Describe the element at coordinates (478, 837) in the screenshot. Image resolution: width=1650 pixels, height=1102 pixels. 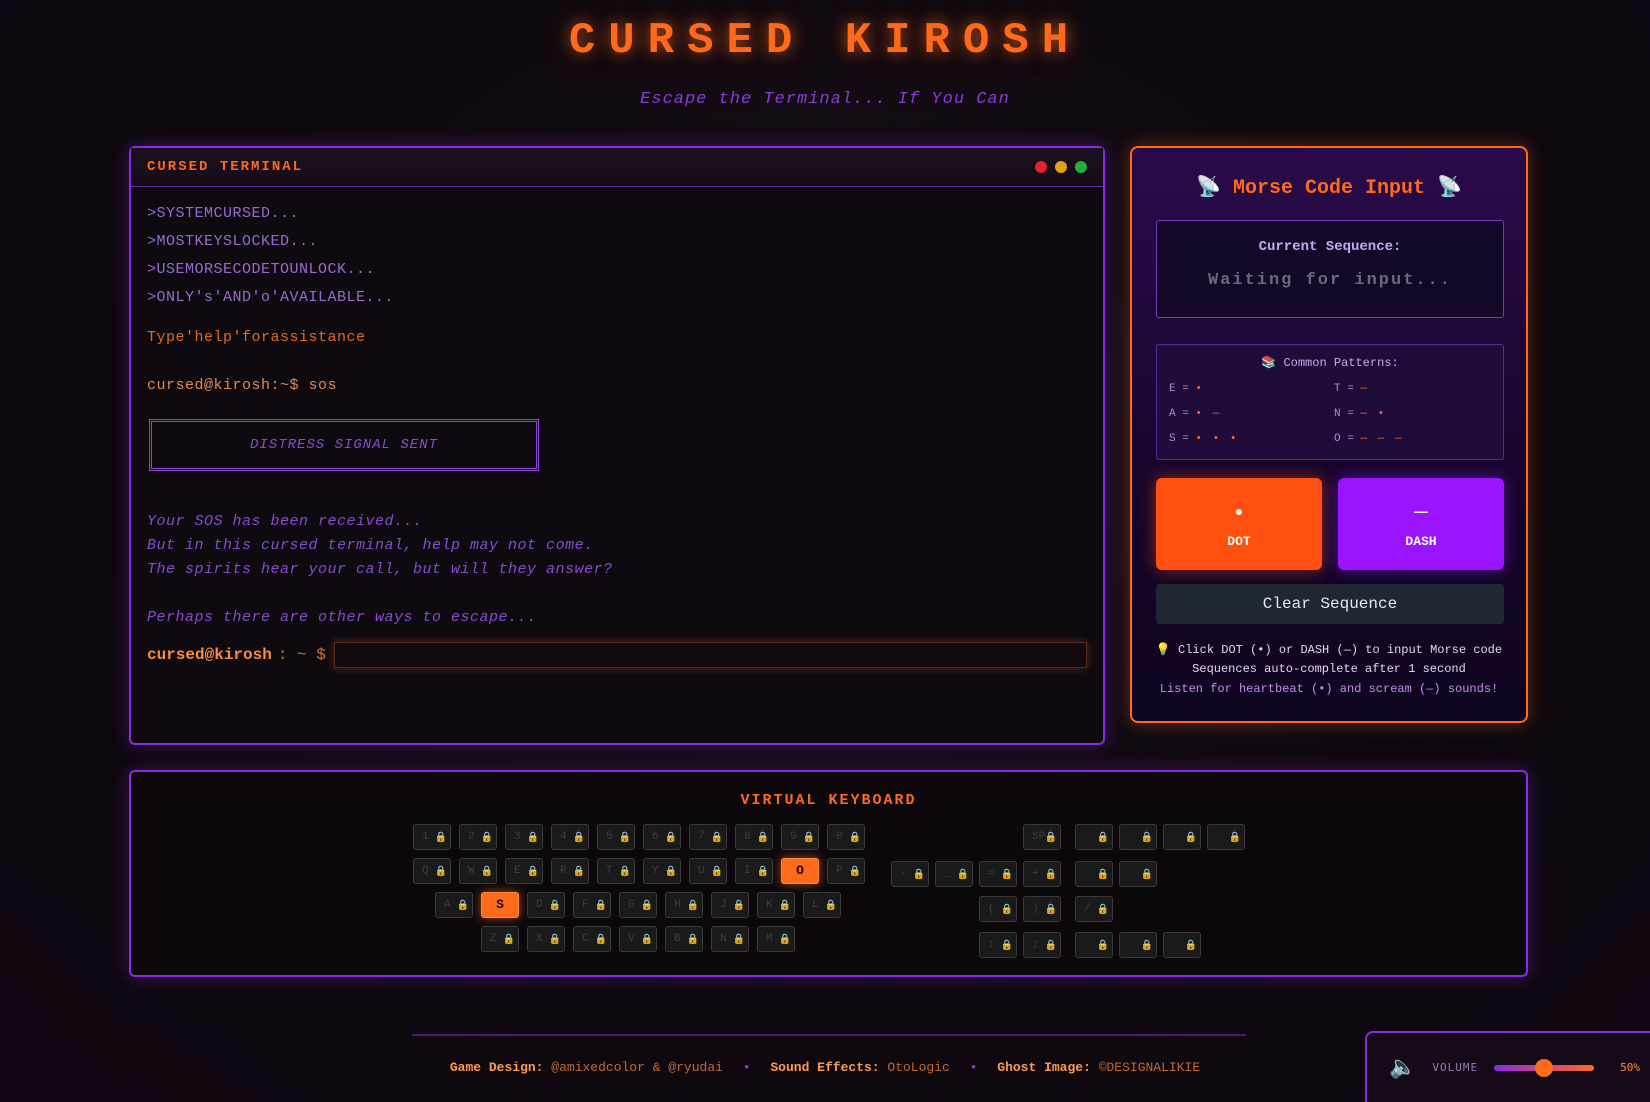
I see `key-2: 2 🔒` at that location.